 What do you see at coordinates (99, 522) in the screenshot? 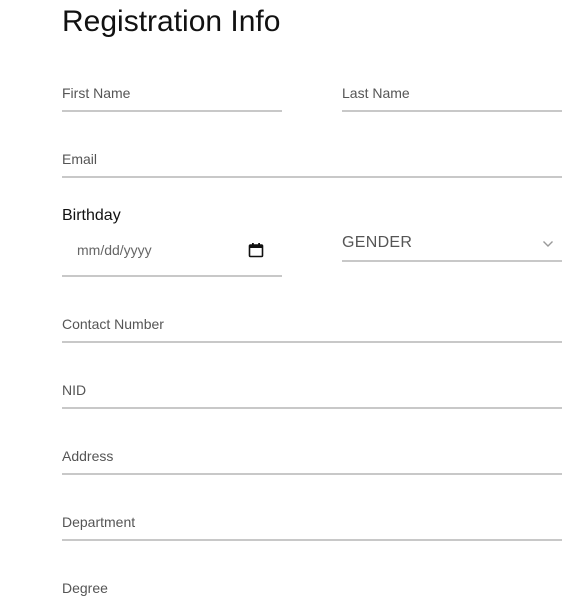
I see `department-placeholder: Department` at bounding box center [99, 522].